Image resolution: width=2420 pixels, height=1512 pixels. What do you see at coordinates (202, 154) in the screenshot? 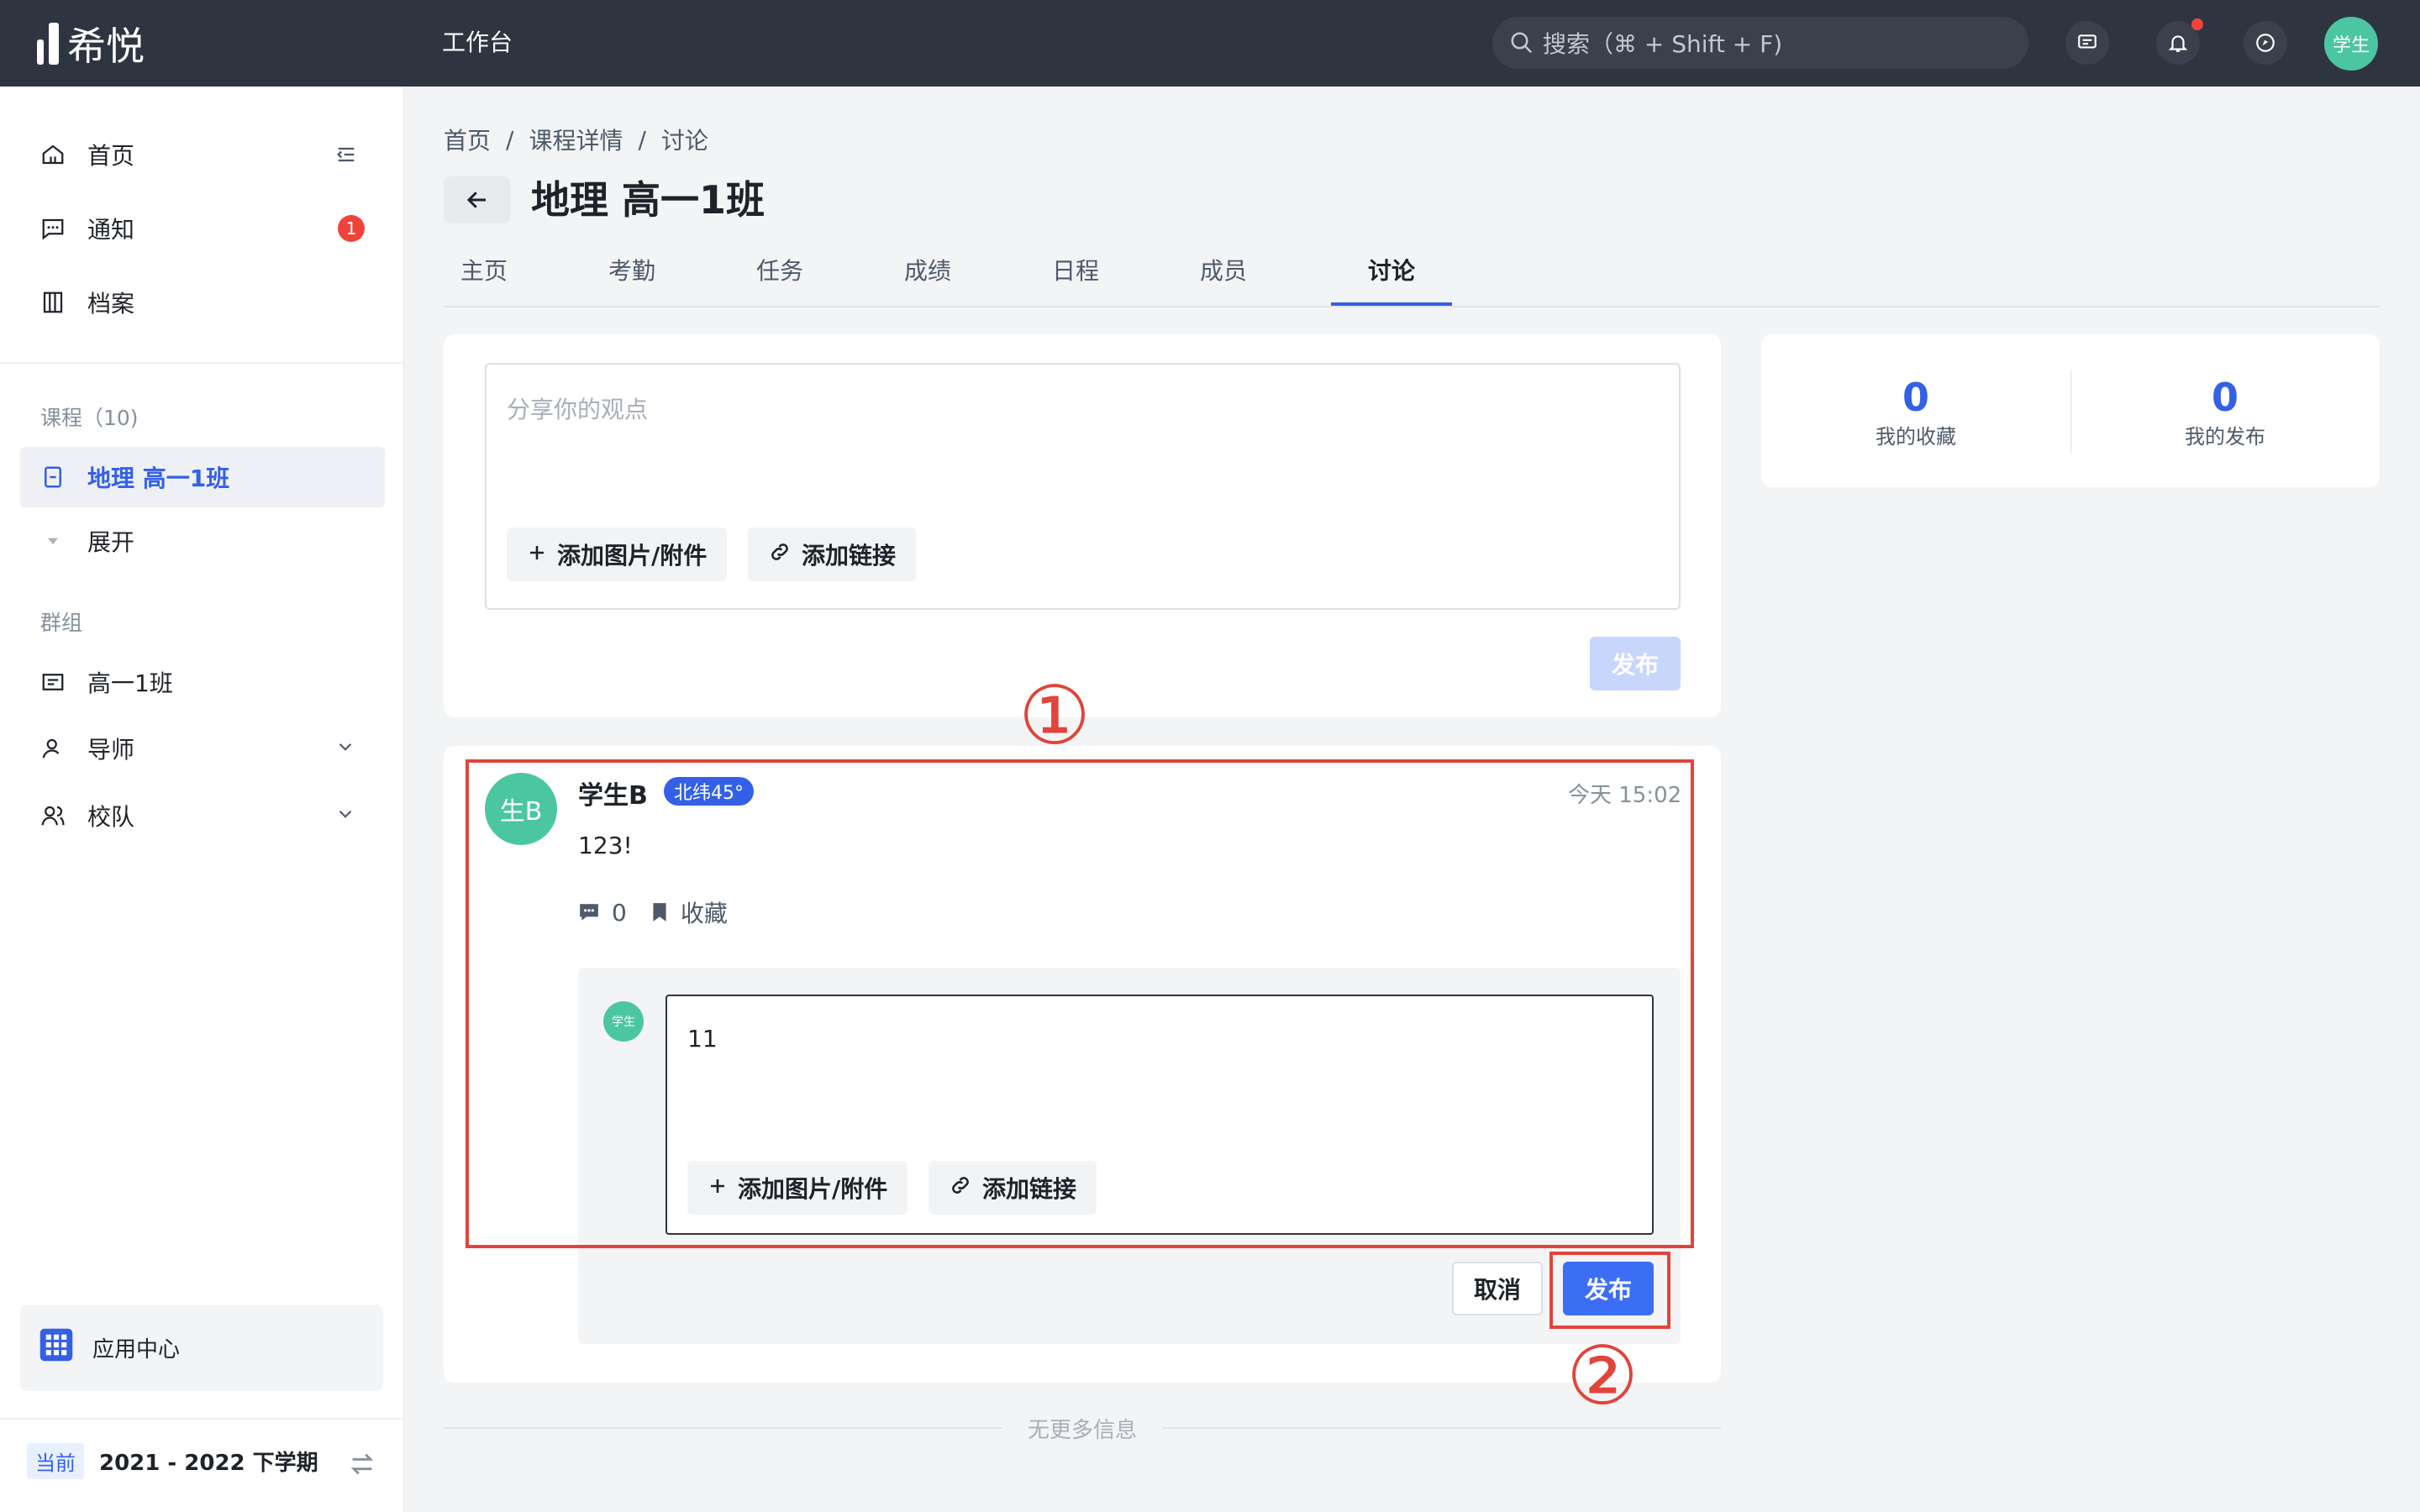
I see `sidebar-item-home: 首页` at bounding box center [202, 154].